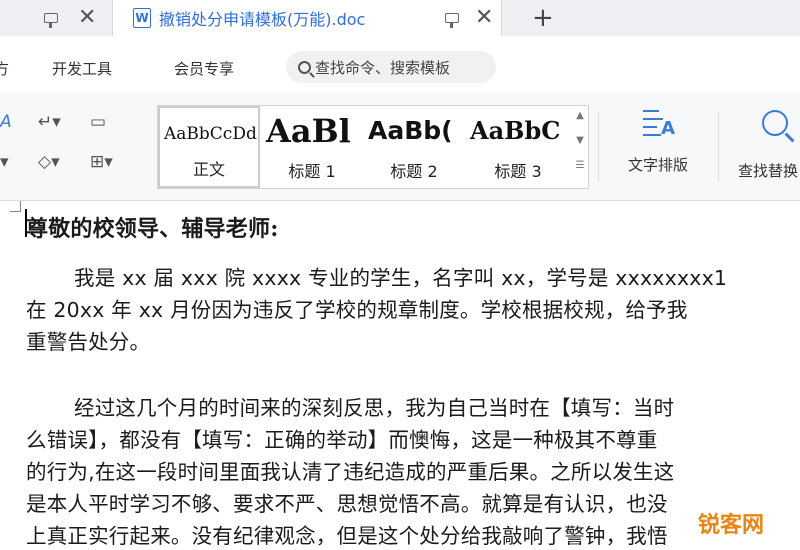  Describe the element at coordinates (515, 130) in the screenshot. I see `style-sample: AaBbC` at that location.